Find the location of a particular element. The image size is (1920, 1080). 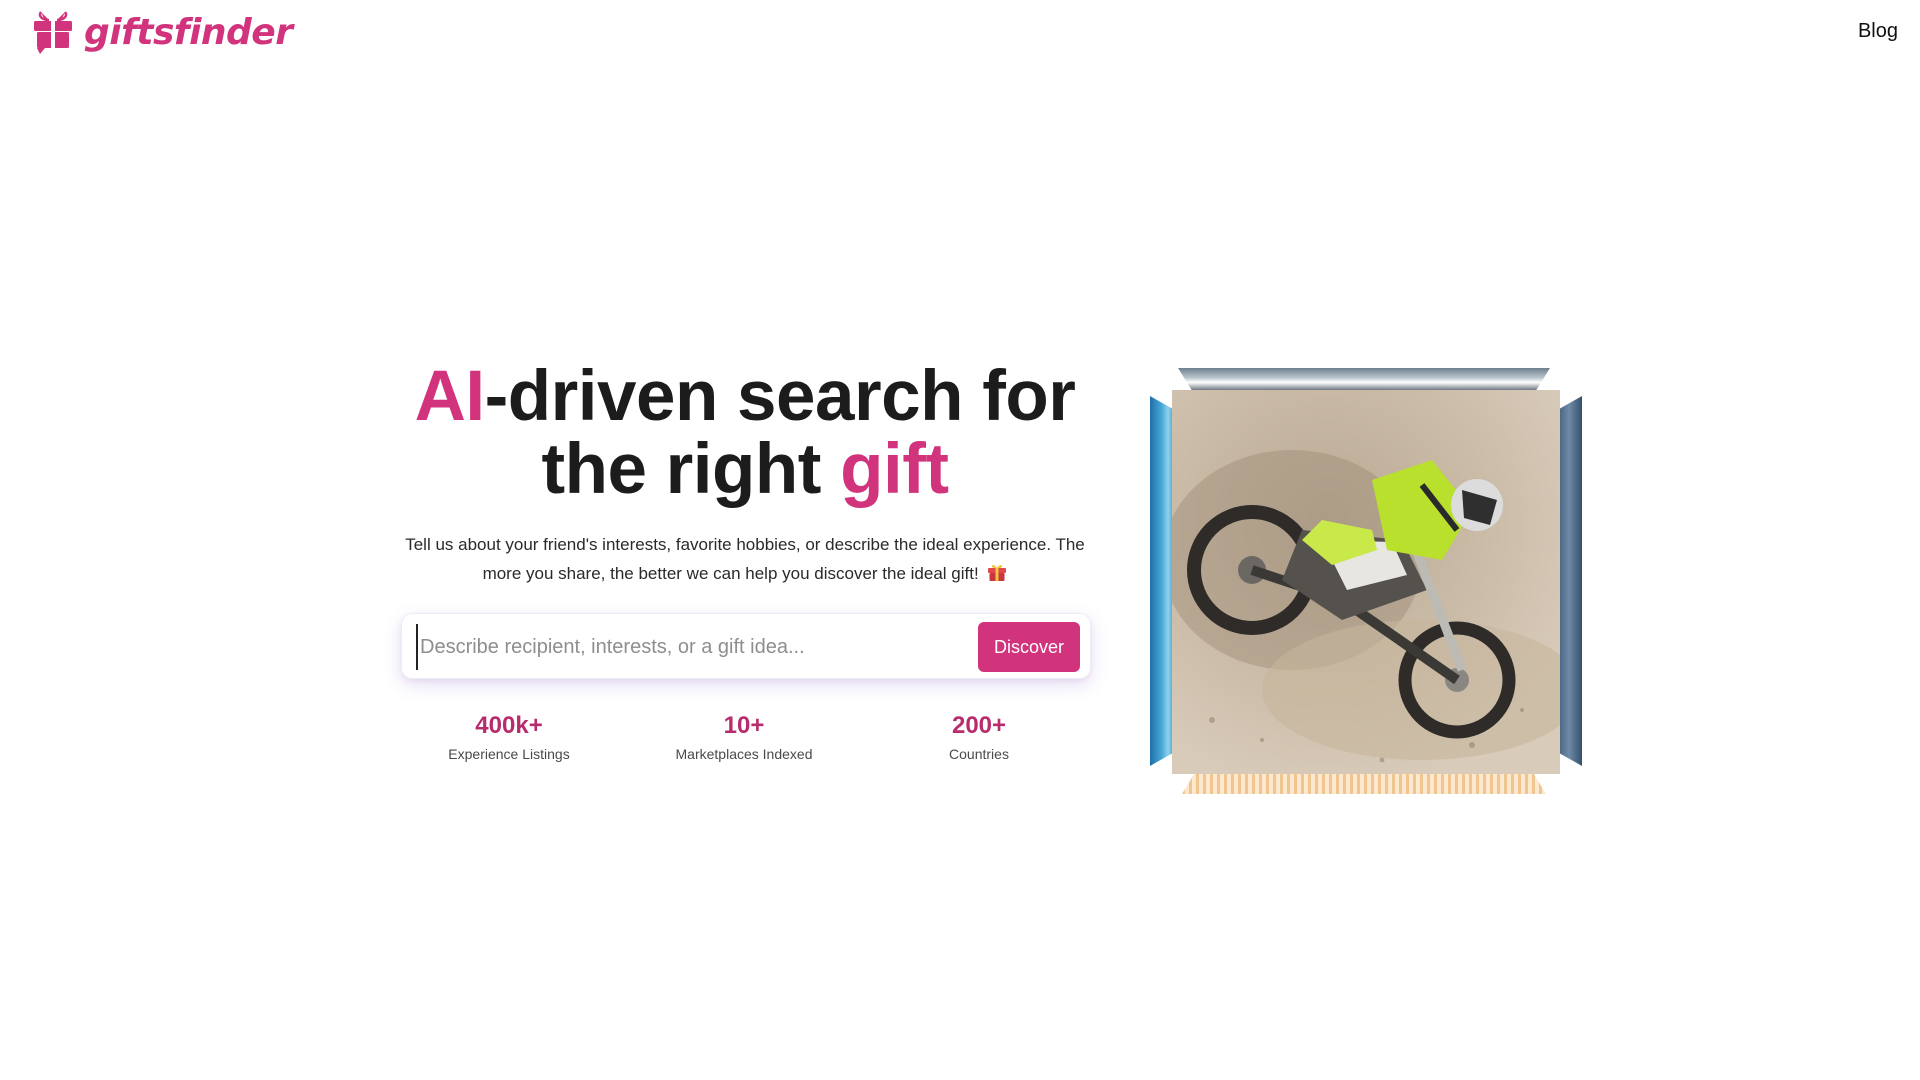

hero-headline: AI-driven search for the right gift is located at coordinates (745, 433).